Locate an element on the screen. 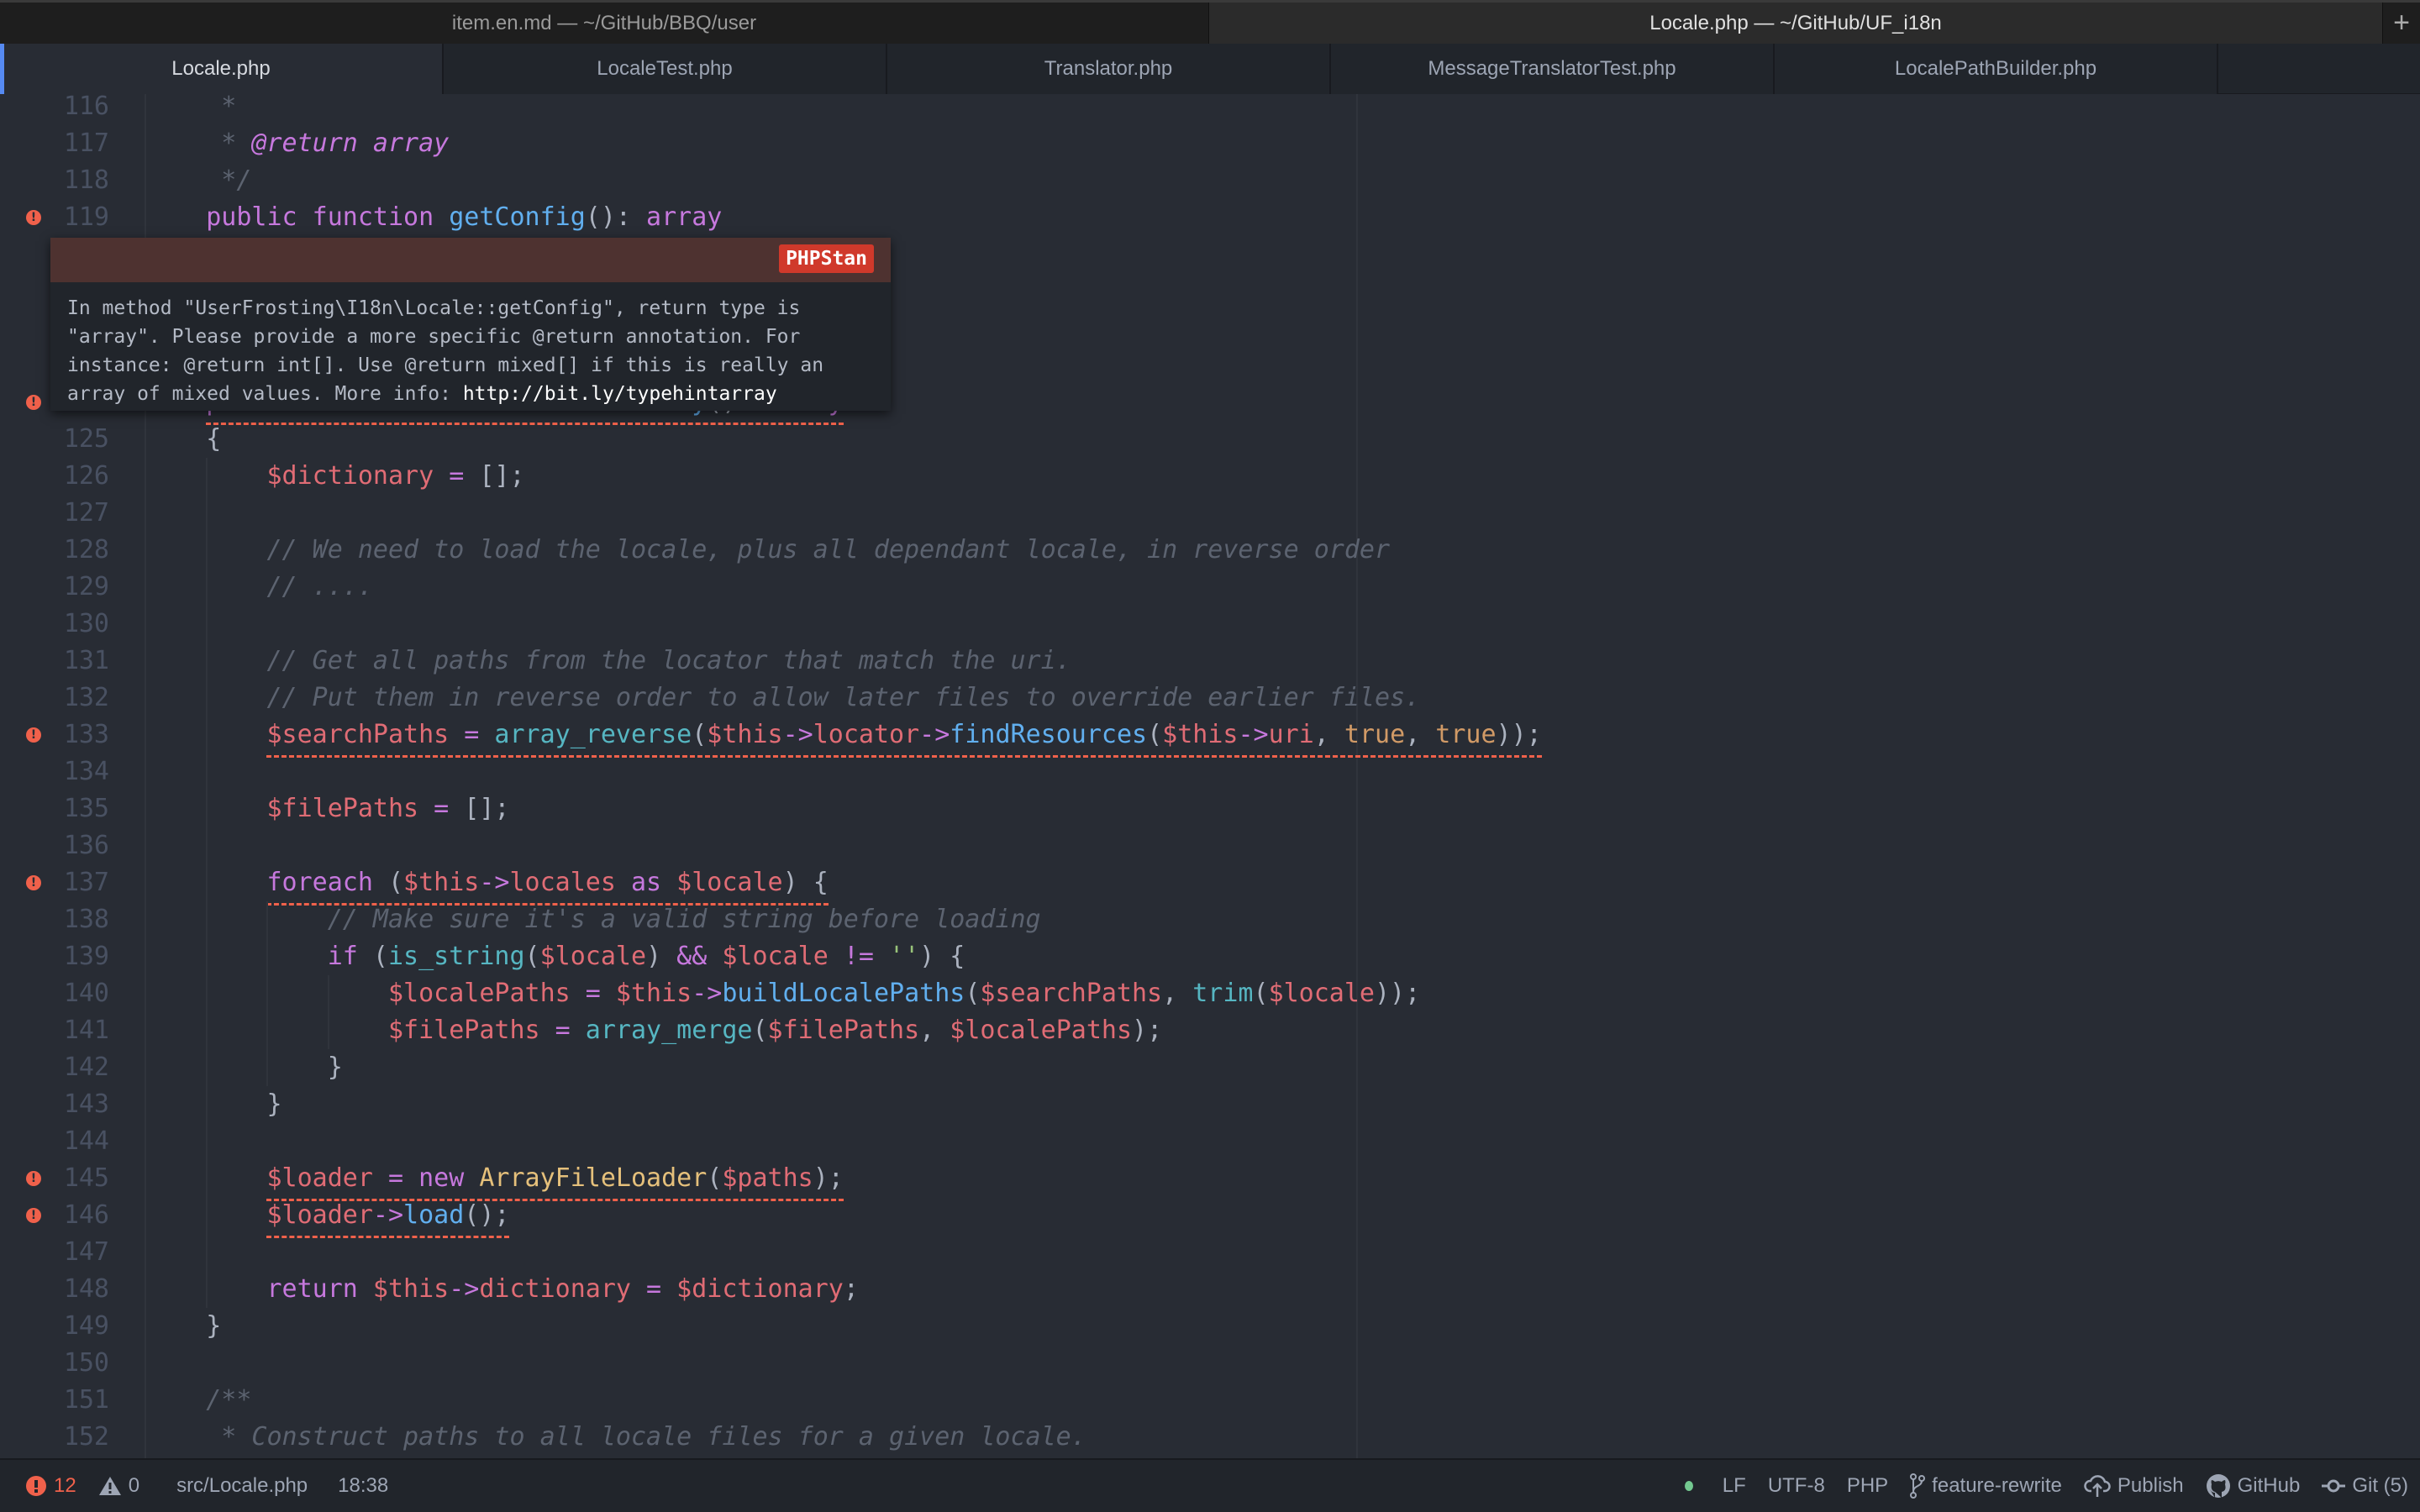 This screenshot has width=2420, height=1512. grammar-selector: PHP is located at coordinates (1867, 1486).